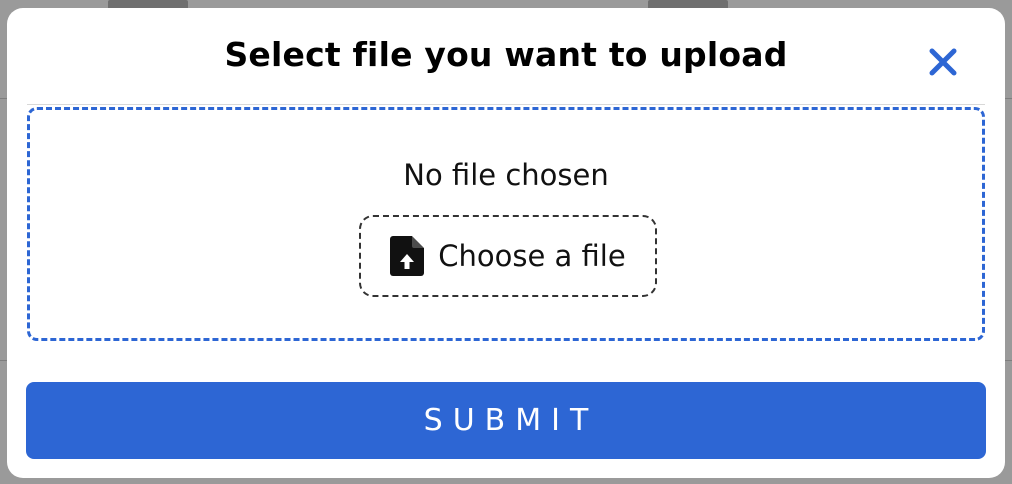 This screenshot has height=484, width=1012. I want to click on choose-file-button: Choose a file, so click(508, 256).